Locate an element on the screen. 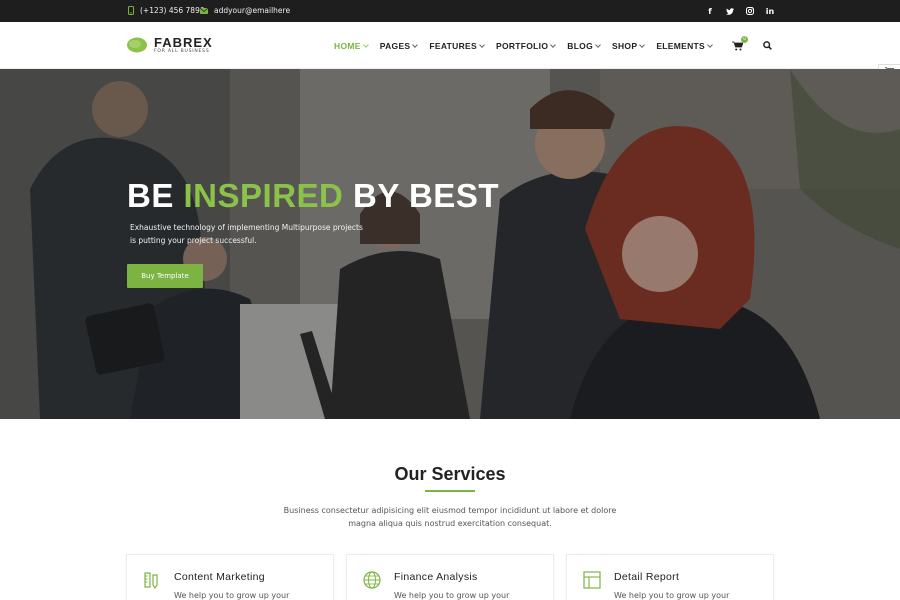 The width and height of the screenshot is (900, 600). nav-features: FEATURES is located at coordinates (457, 45).